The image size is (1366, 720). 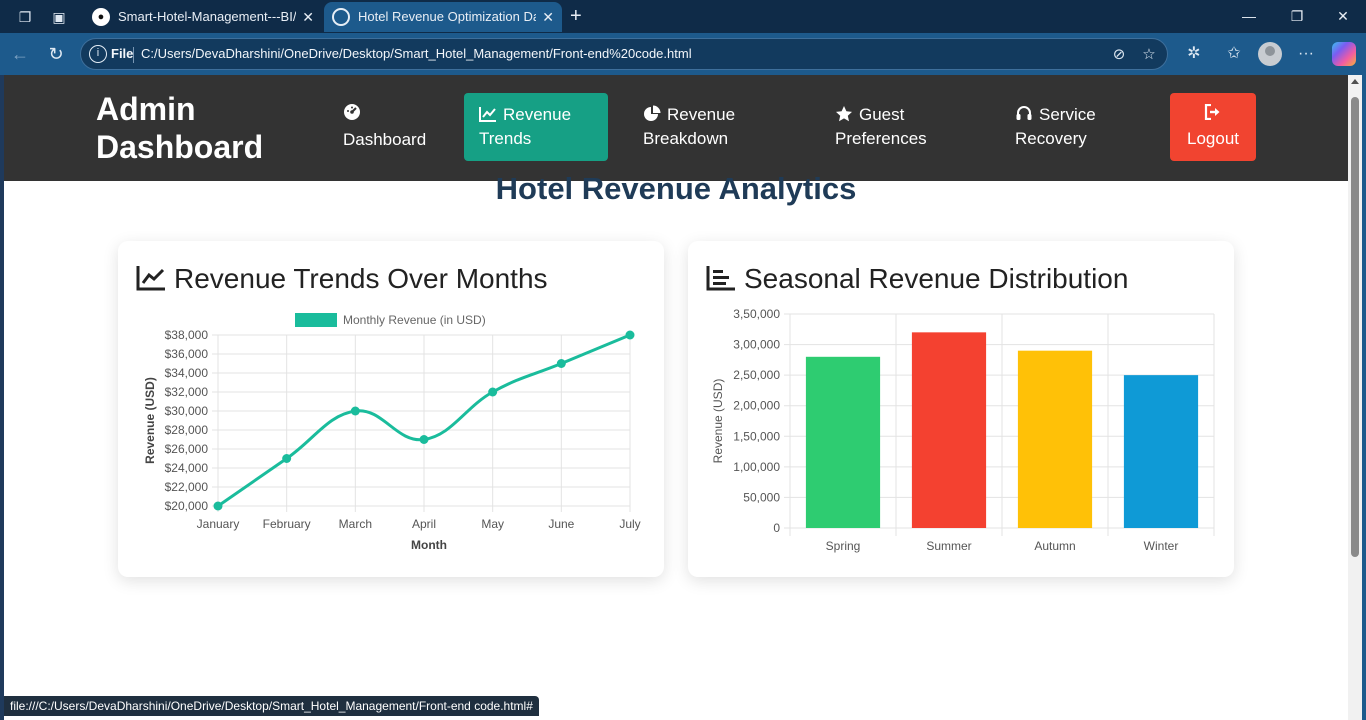 What do you see at coordinates (187, 411) in the screenshot?
I see `y-tick-label: $30,000` at bounding box center [187, 411].